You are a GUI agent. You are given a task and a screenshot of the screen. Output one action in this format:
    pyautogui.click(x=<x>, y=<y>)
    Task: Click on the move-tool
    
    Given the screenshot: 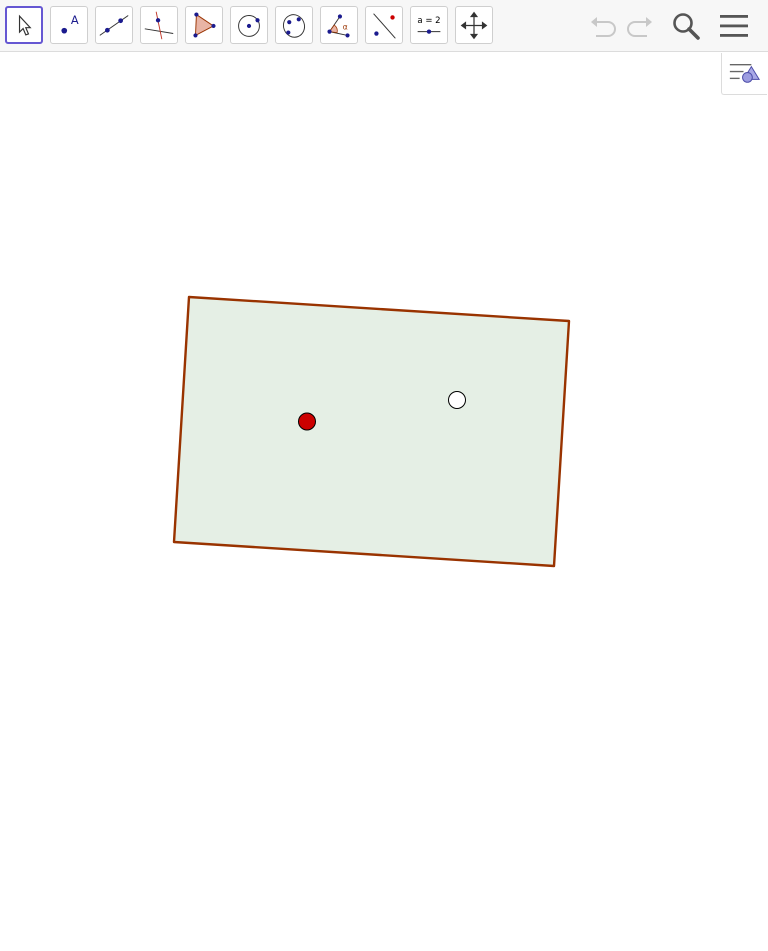 What is the action you would take?
    pyautogui.click(x=24, y=25)
    